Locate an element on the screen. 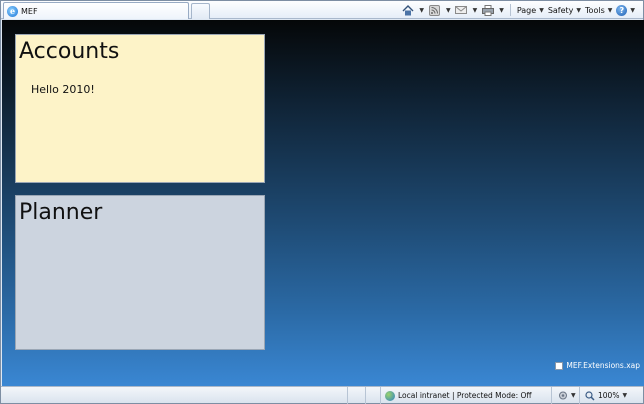 The width and height of the screenshot is (644, 404). protected-mode-settings: ▼ is located at coordinates (565, 395).